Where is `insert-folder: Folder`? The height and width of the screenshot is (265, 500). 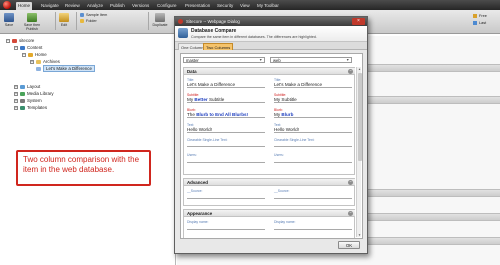
insert-folder: Folder is located at coordinates (88, 21).